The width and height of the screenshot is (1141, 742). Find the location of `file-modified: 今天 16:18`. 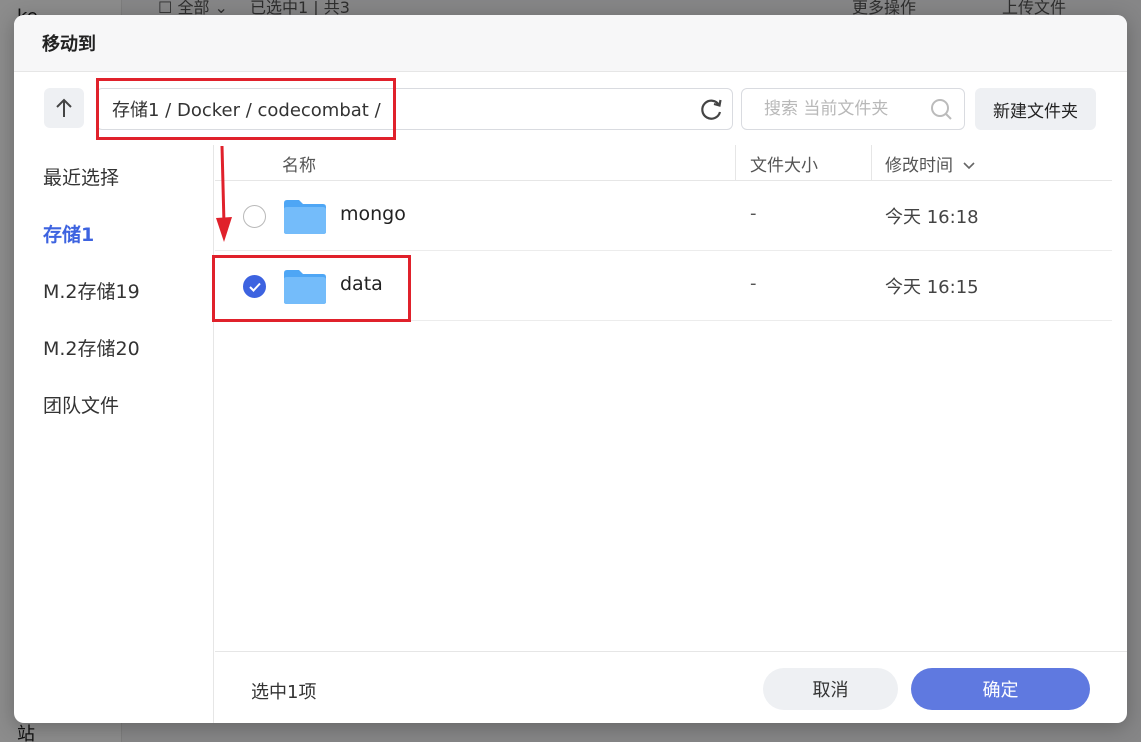

file-modified: 今天 16:18 is located at coordinates (932, 217).